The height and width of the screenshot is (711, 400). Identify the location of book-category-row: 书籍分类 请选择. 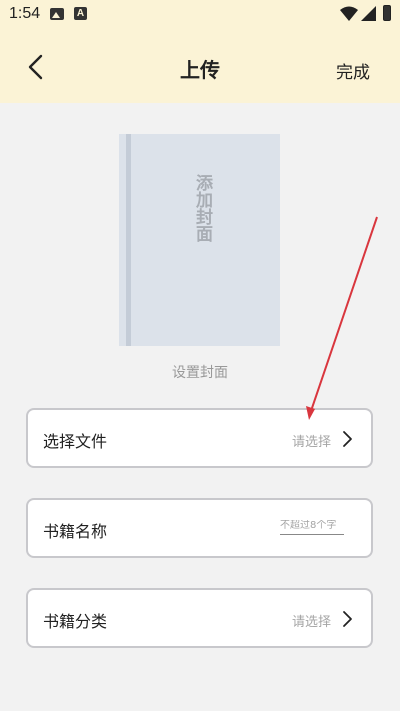
(199, 618).